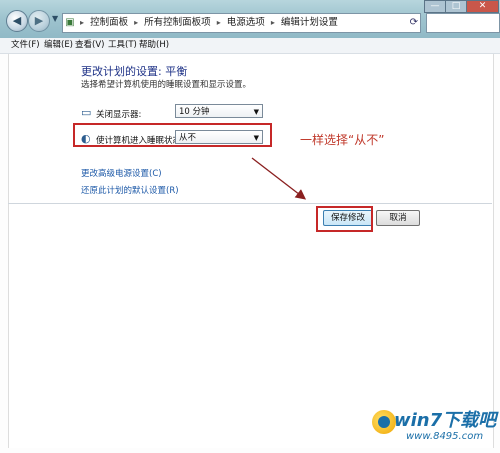  What do you see at coordinates (25, 45) in the screenshot?
I see `menu-file: 文件(F)` at bounding box center [25, 45].